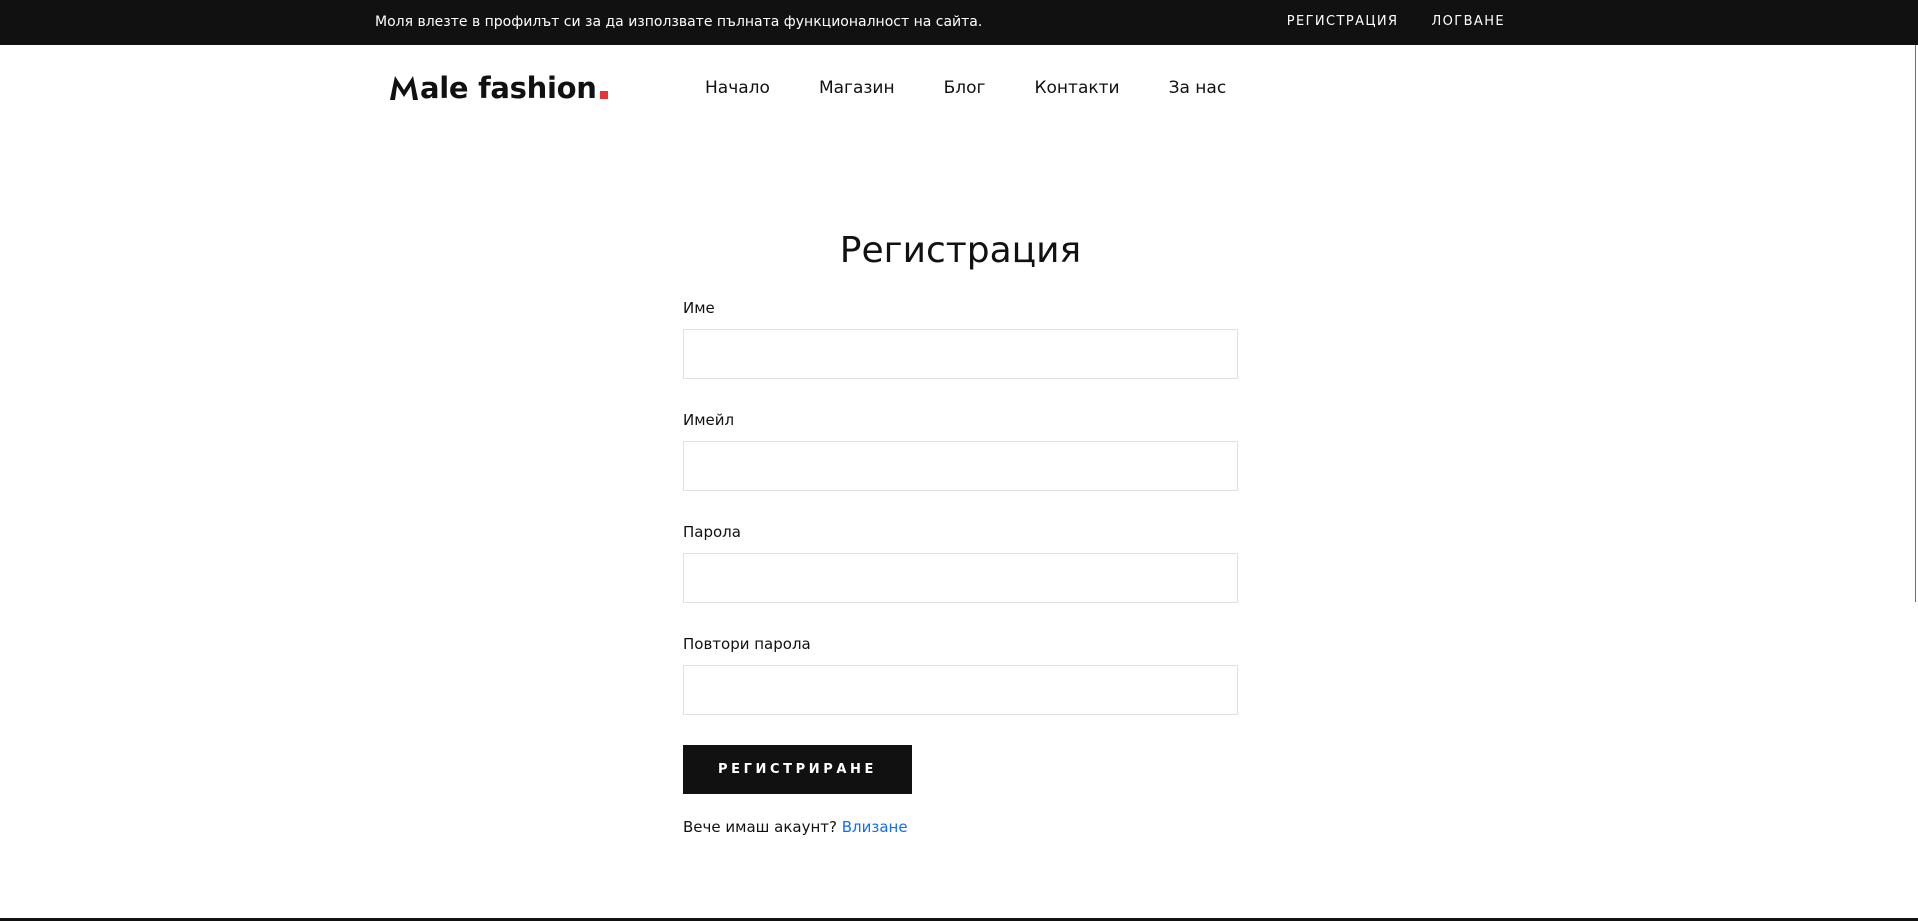 The width and height of the screenshot is (1918, 921). Describe the element at coordinates (760, 827) in the screenshot. I see `login-prompt-text: Вече имаш акаунт?` at that location.